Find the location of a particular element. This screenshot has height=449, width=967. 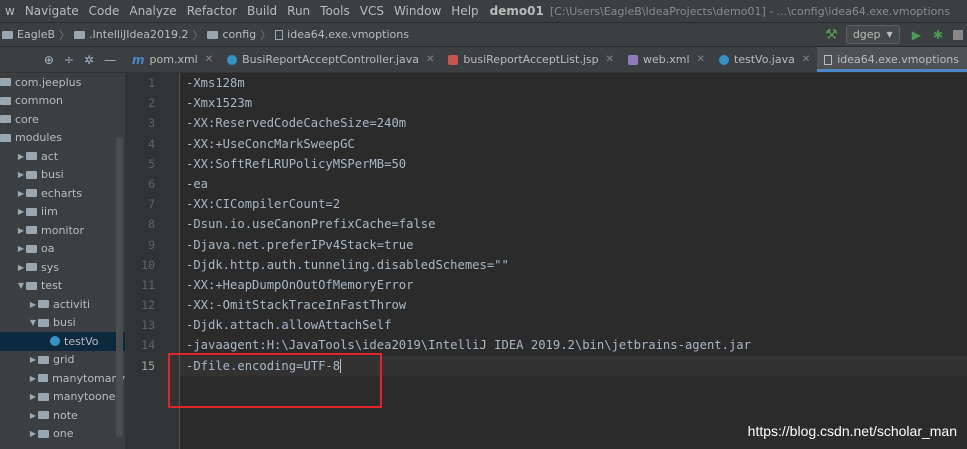

menu-item-navigate: Navigate is located at coordinates (52, 11).